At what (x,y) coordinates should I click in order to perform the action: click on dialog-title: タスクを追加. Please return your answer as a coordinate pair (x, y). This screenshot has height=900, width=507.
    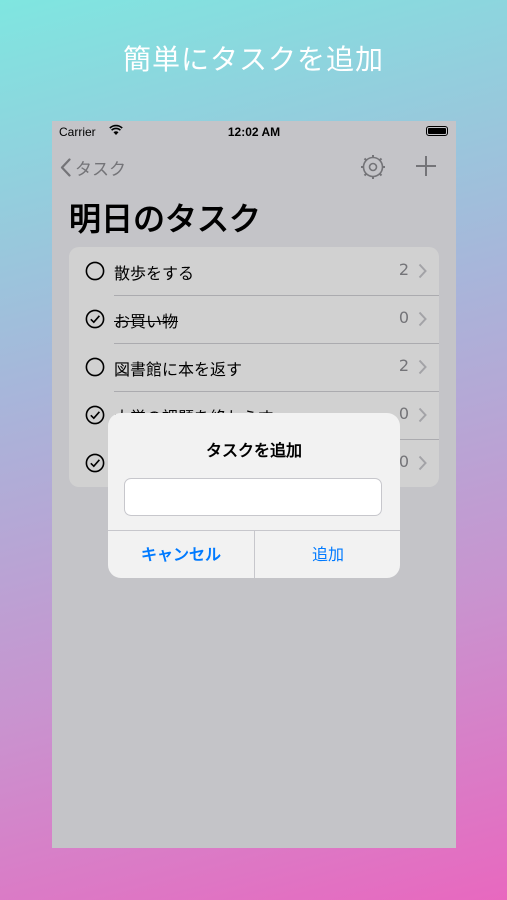
    Looking at the image, I should click on (253, 450).